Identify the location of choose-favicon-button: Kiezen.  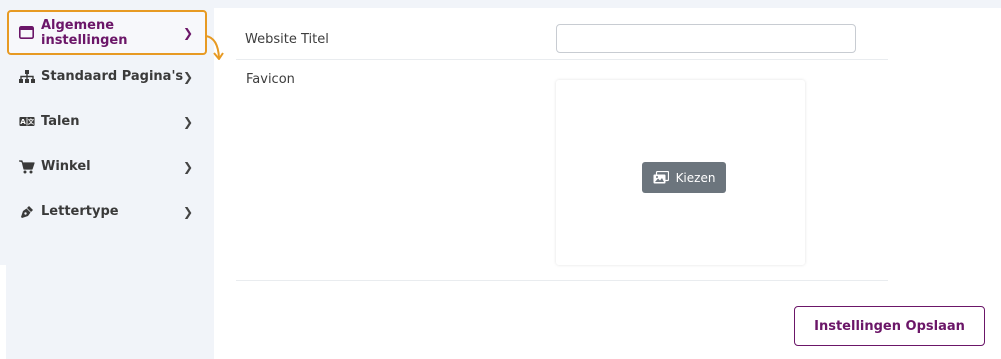
(684, 177).